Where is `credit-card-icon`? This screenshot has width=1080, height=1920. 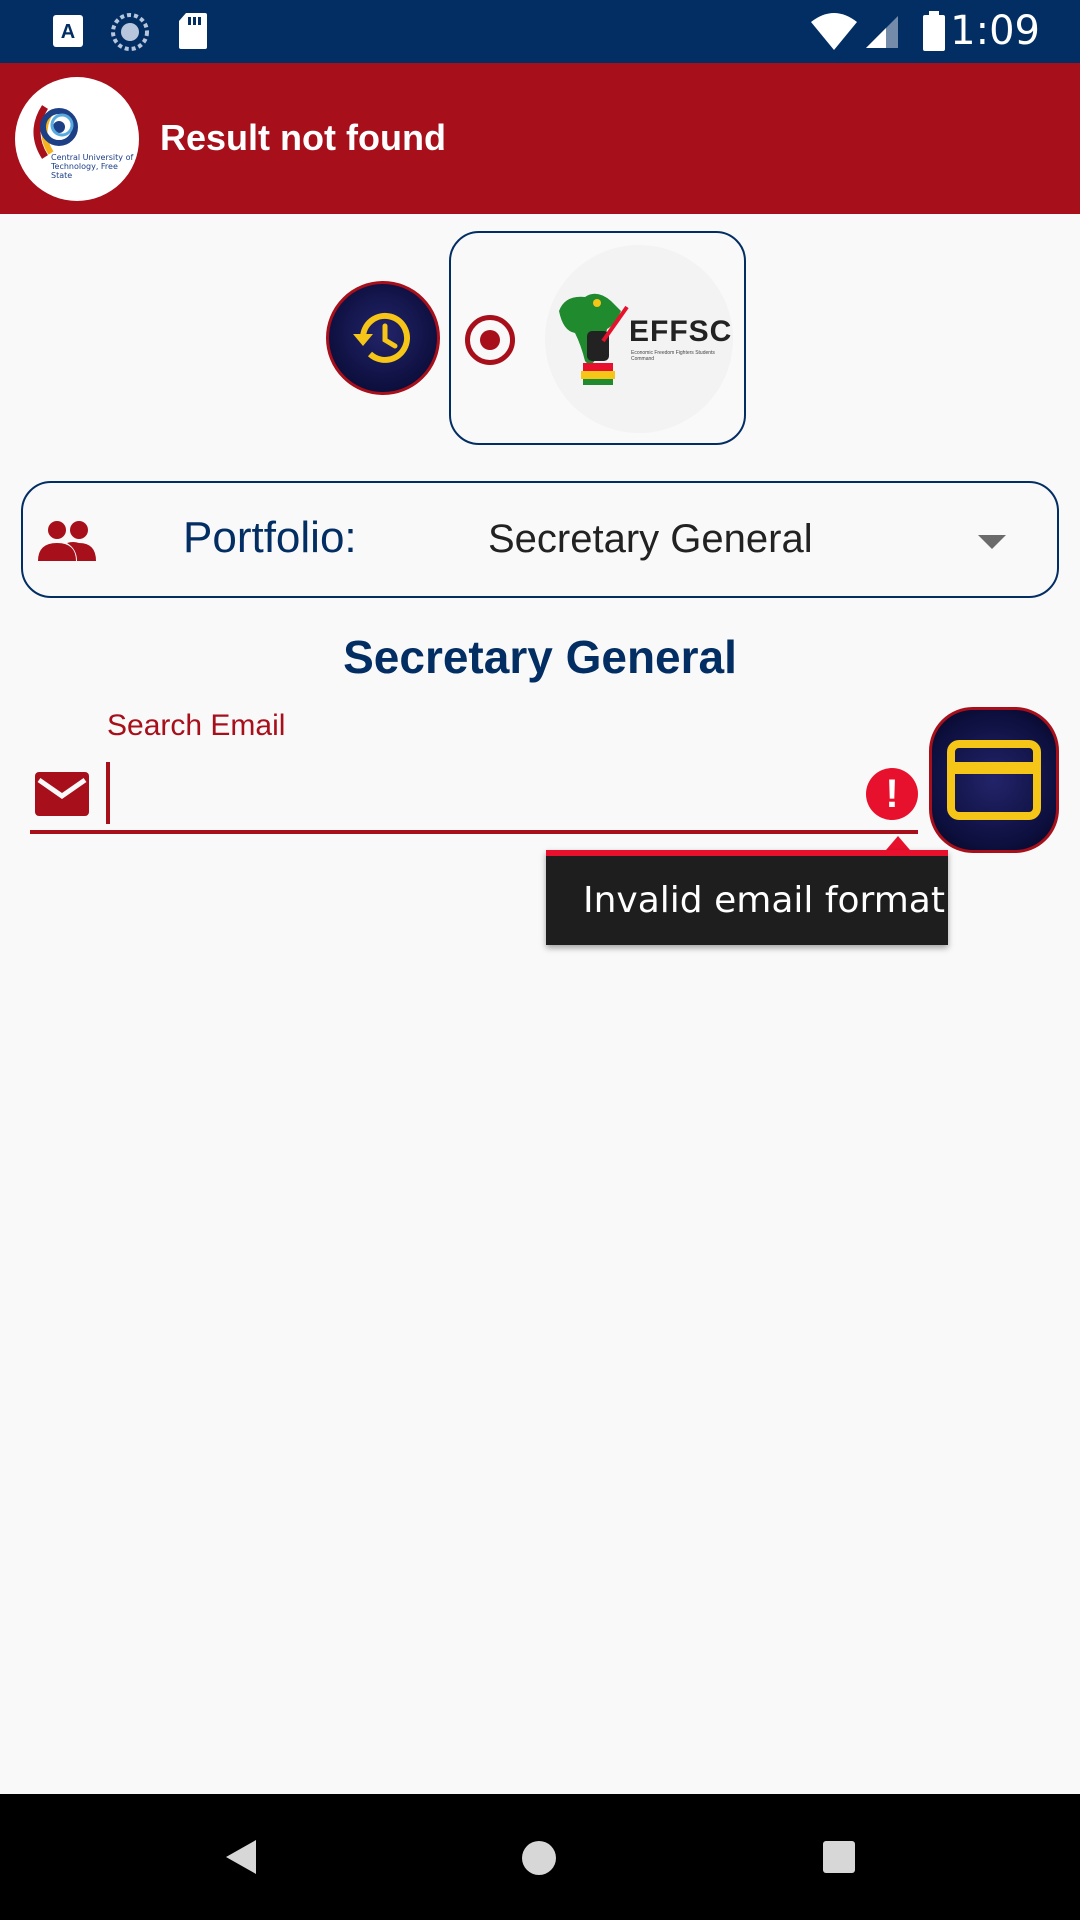
credit-card-icon is located at coordinates (994, 780).